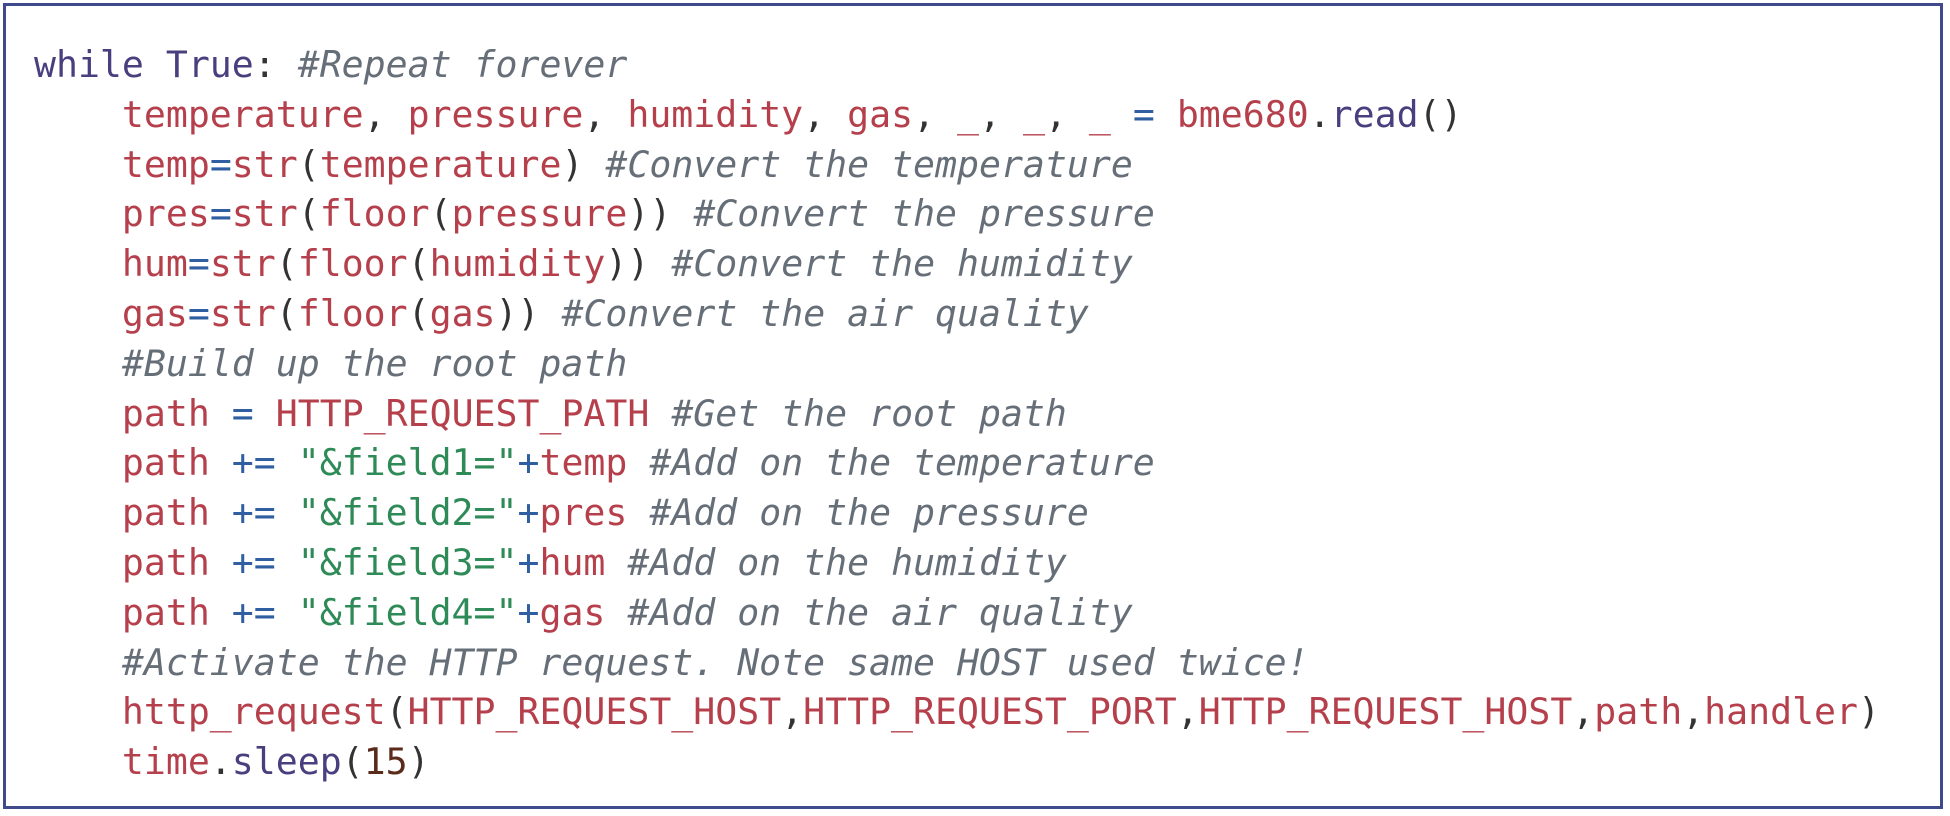  I want to click on code-identifier: bme680, so click(1242, 114).